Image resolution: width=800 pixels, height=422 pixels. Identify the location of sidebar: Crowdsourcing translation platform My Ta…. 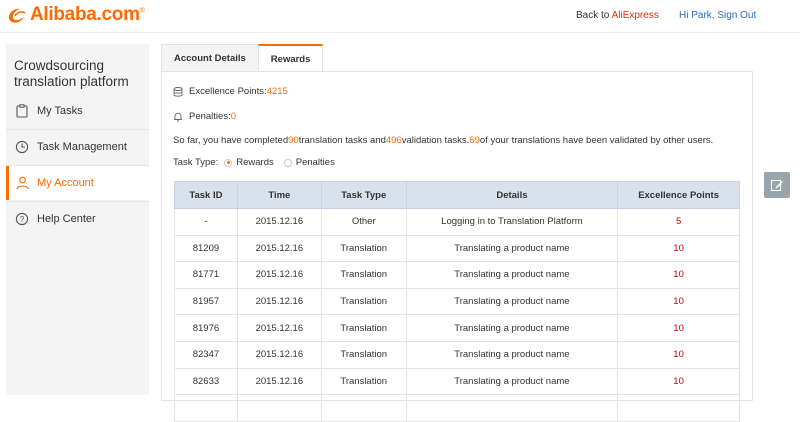
(77, 219).